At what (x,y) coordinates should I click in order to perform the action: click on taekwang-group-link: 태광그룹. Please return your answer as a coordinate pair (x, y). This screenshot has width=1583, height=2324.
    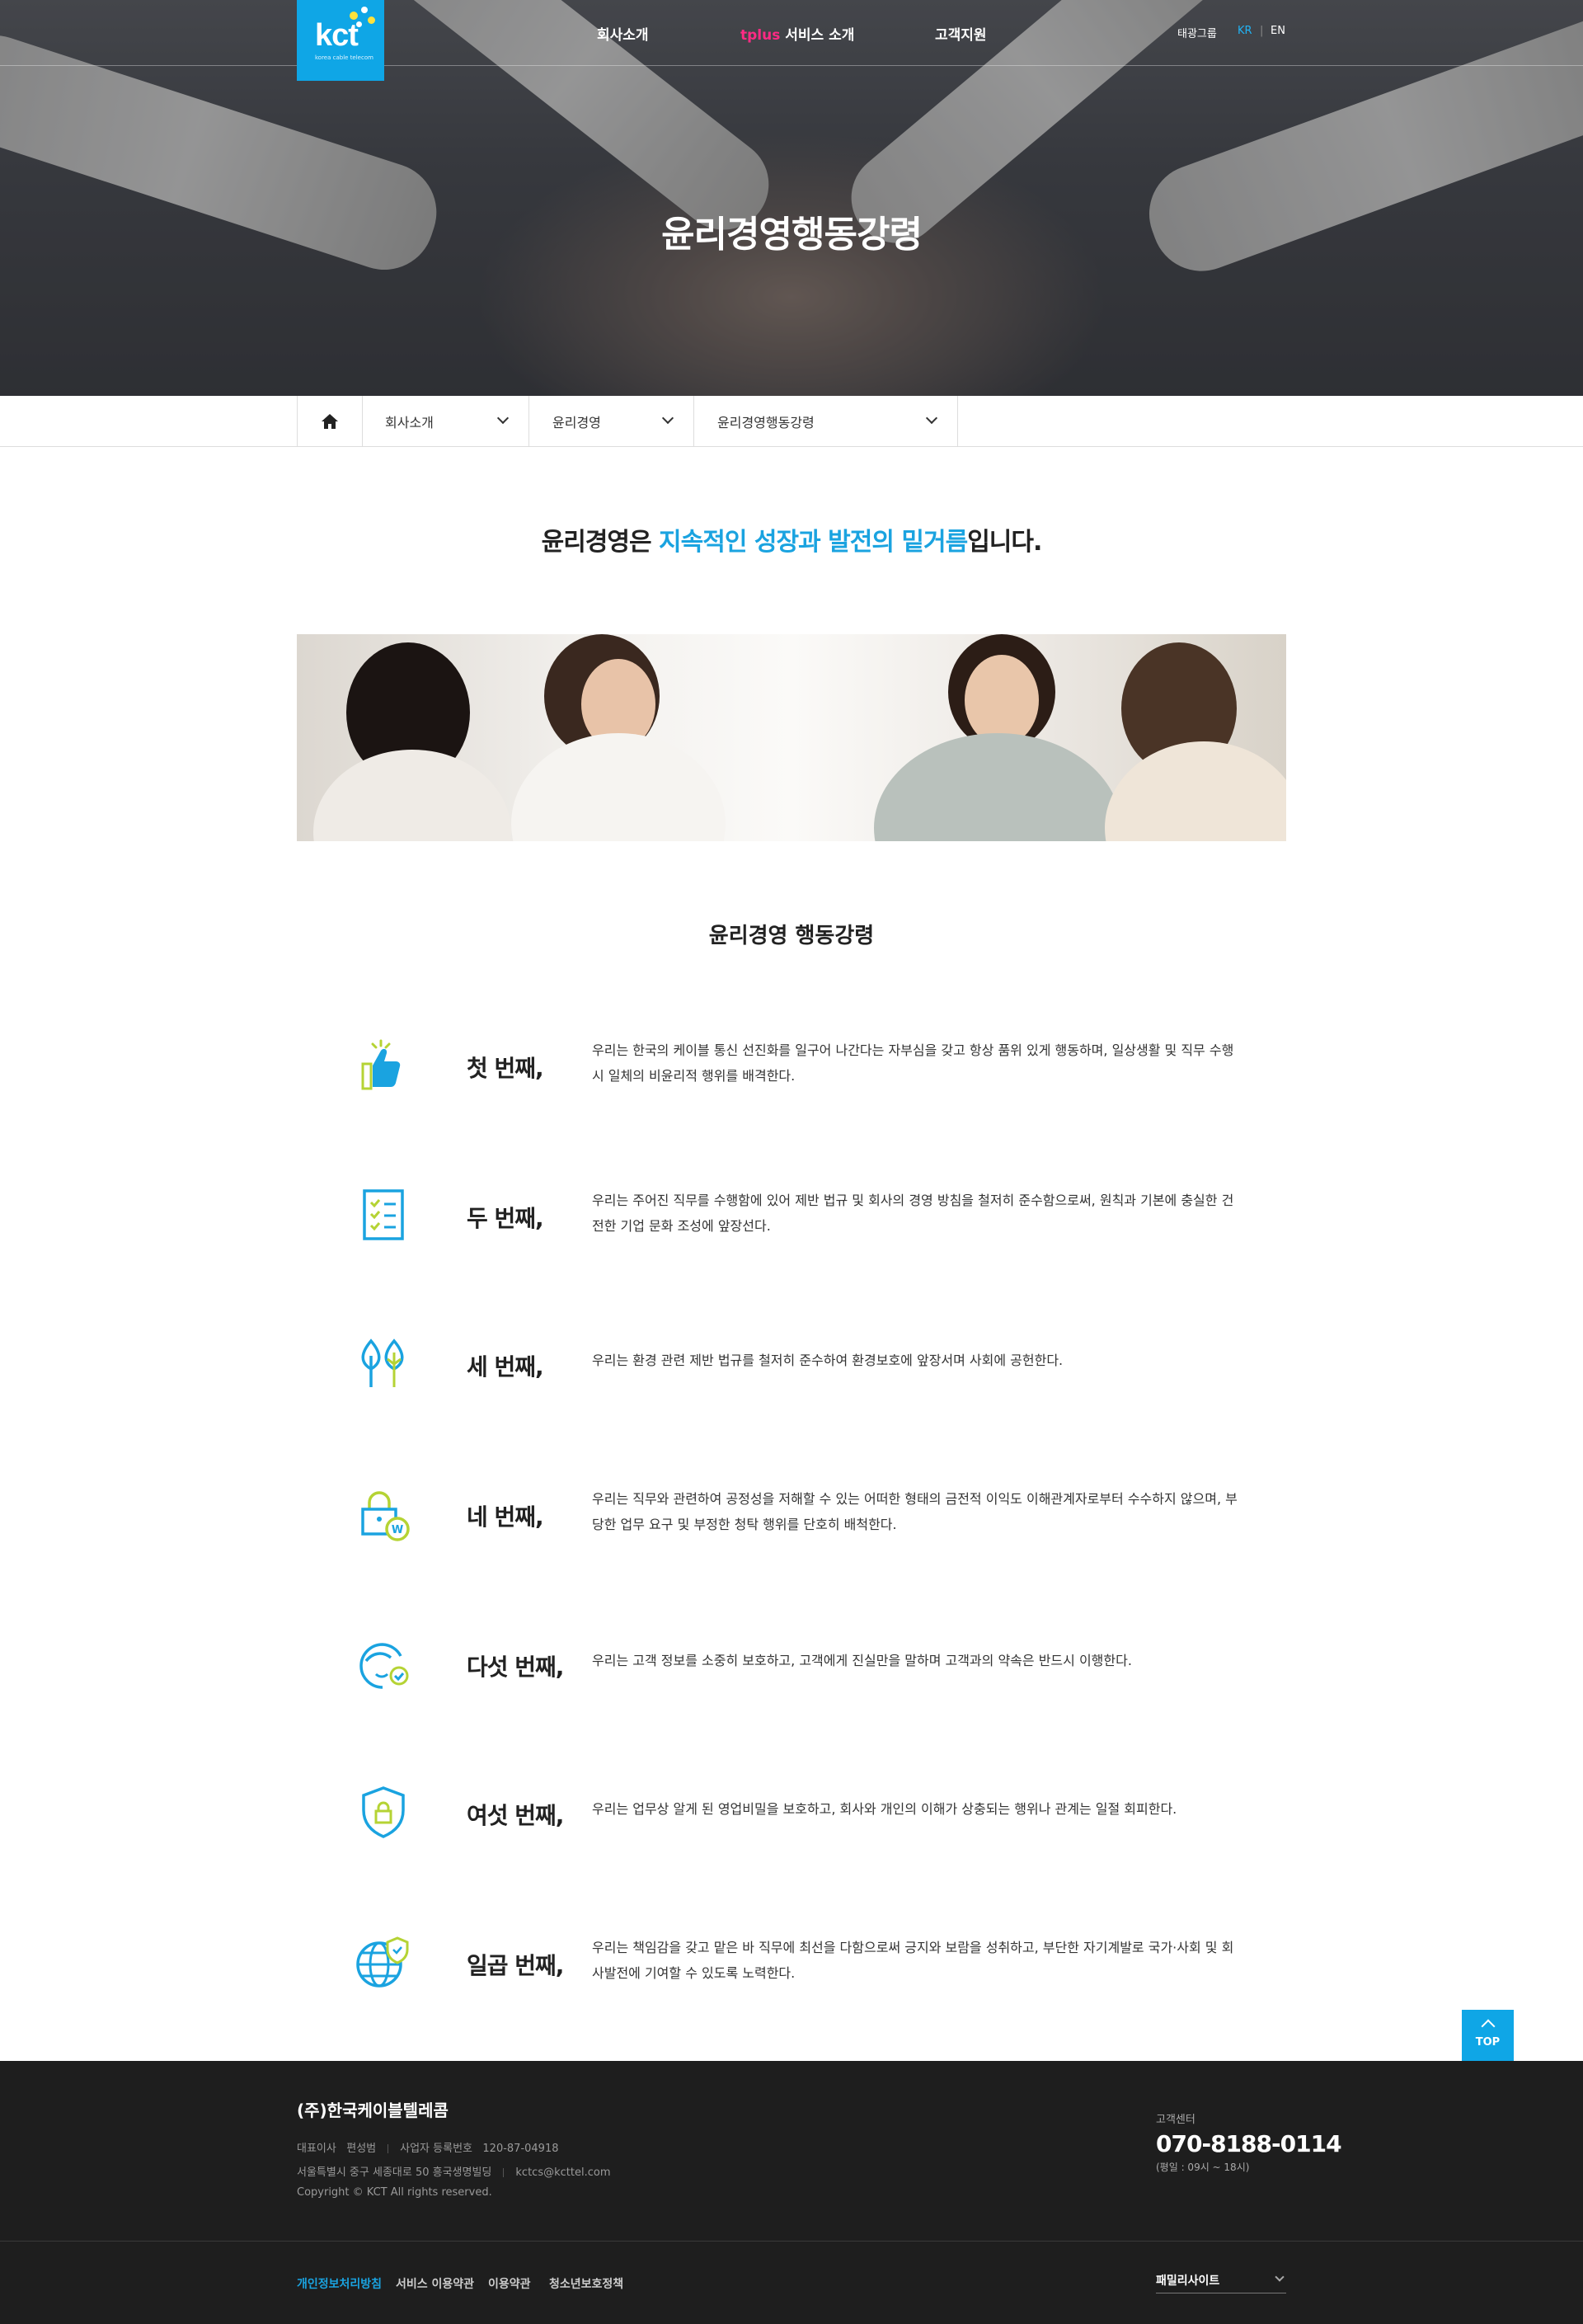
    Looking at the image, I should click on (1197, 32).